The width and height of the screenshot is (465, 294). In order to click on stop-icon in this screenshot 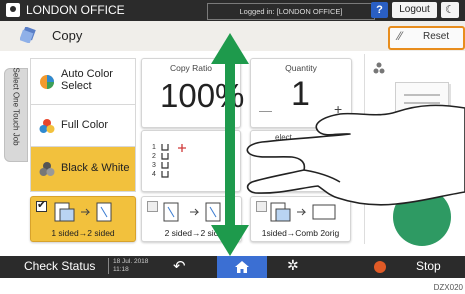, I will do `click(380, 267)`.